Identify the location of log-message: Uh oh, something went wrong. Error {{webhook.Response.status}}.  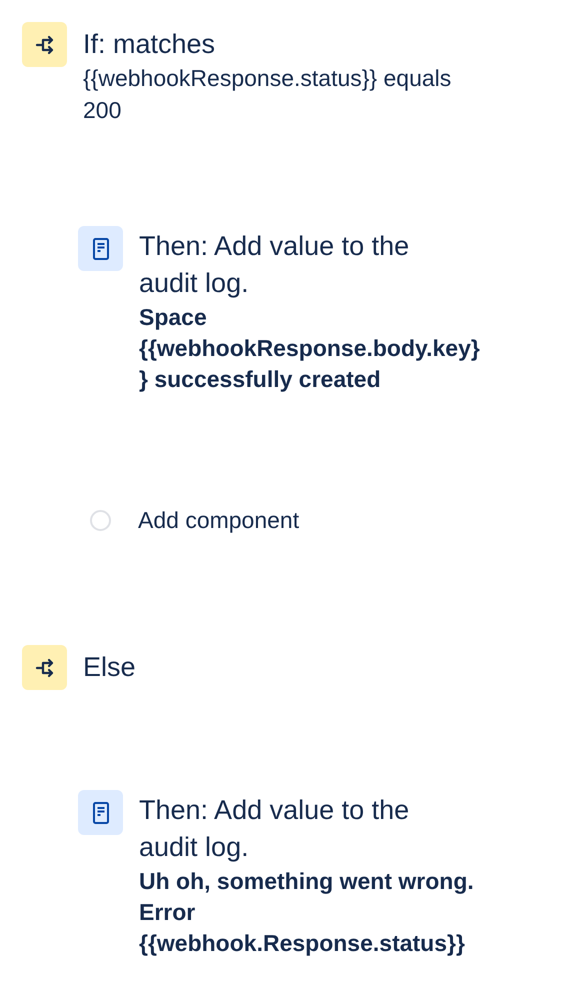
(306, 912).